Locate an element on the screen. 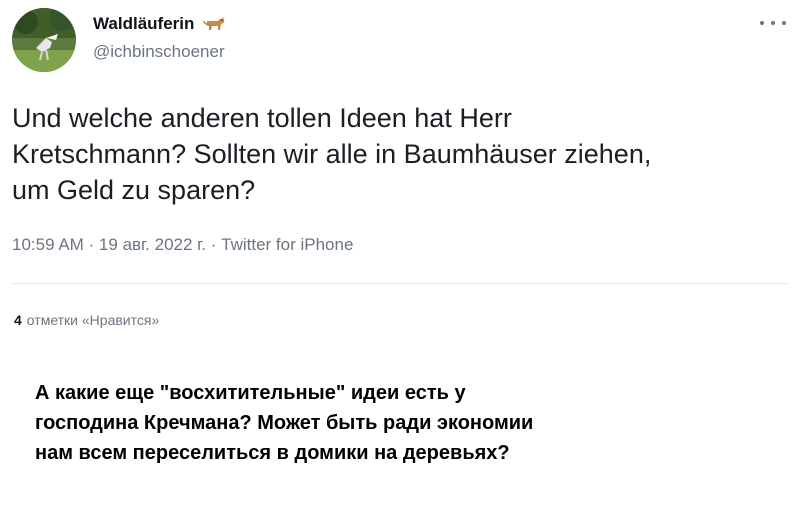 This screenshot has width=800, height=513. avatar-image is located at coordinates (44, 40).